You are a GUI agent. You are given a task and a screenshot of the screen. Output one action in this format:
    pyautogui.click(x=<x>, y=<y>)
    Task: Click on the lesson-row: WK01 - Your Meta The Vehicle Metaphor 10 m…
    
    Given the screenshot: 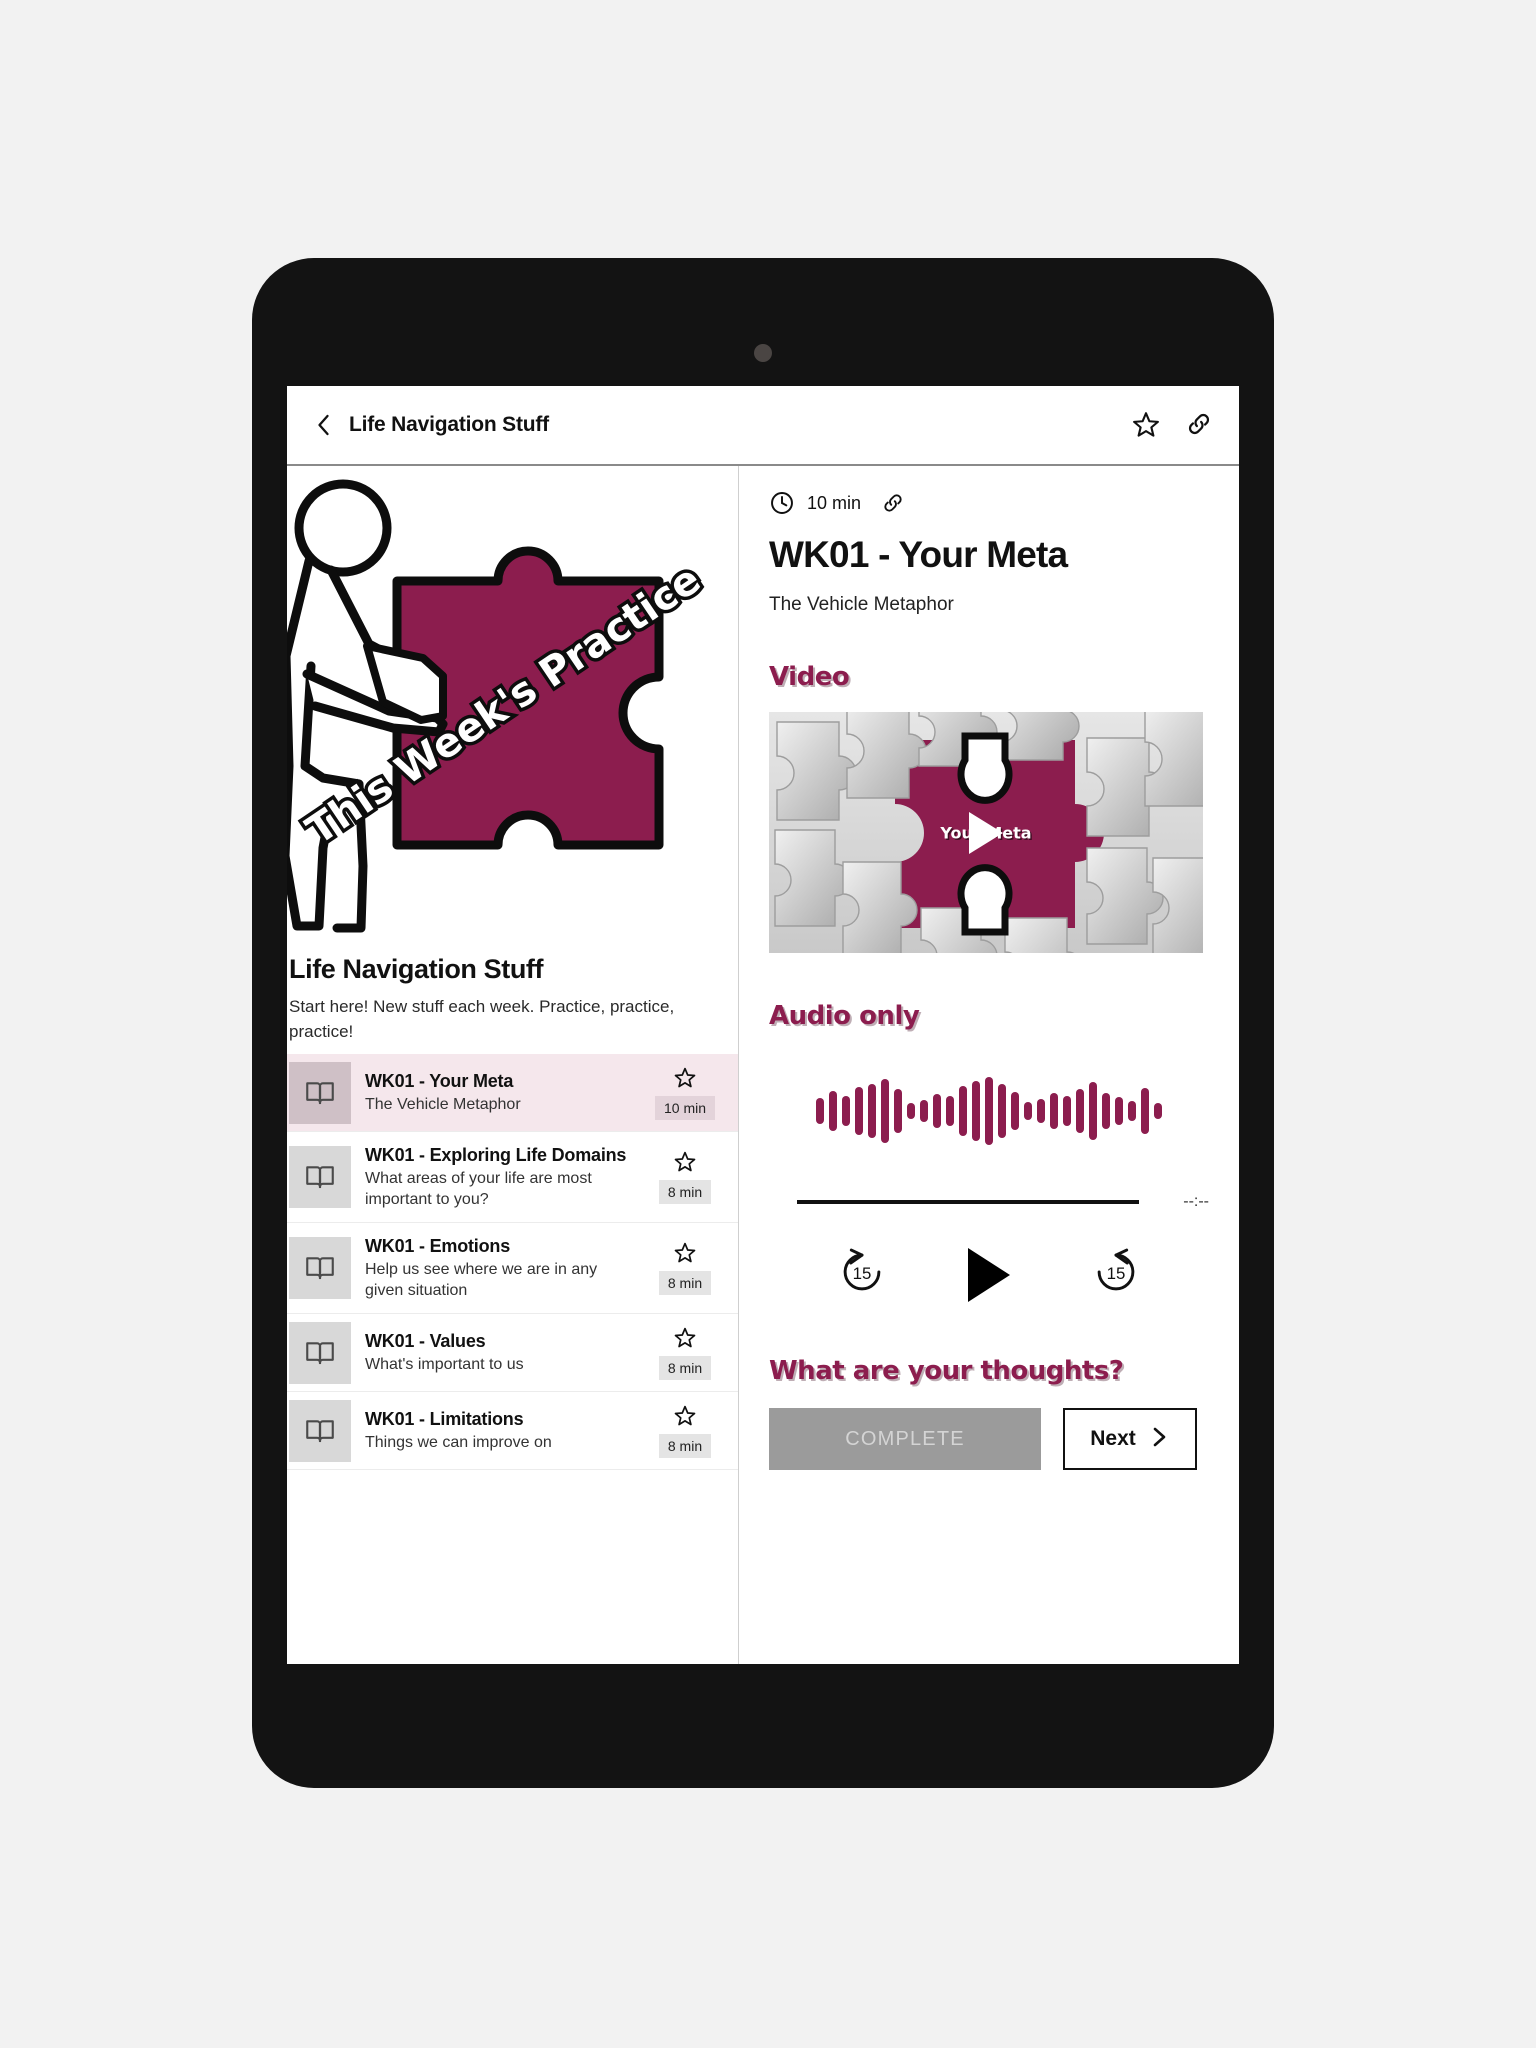 What is the action you would take?
    pyautogui.click(x=512, y=1093)
    